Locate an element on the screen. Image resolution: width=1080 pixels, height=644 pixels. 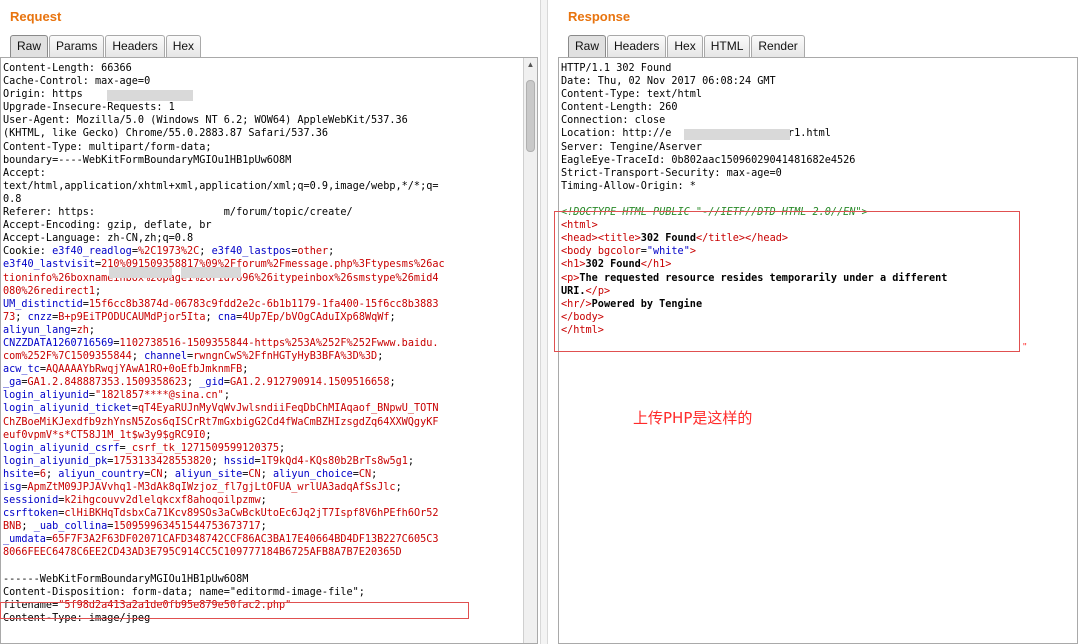
request-tabbar: Raw Params Headers Hex is located at coordinates (106, 46).